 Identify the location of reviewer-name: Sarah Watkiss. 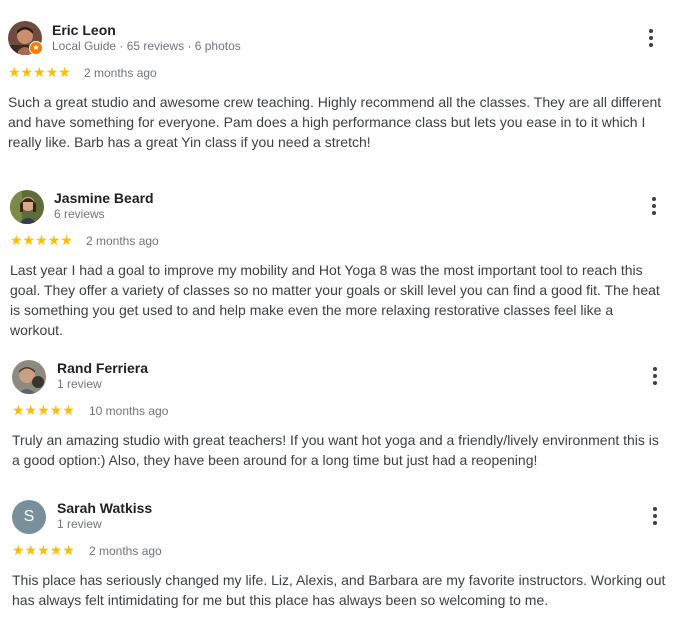
(104, 508).